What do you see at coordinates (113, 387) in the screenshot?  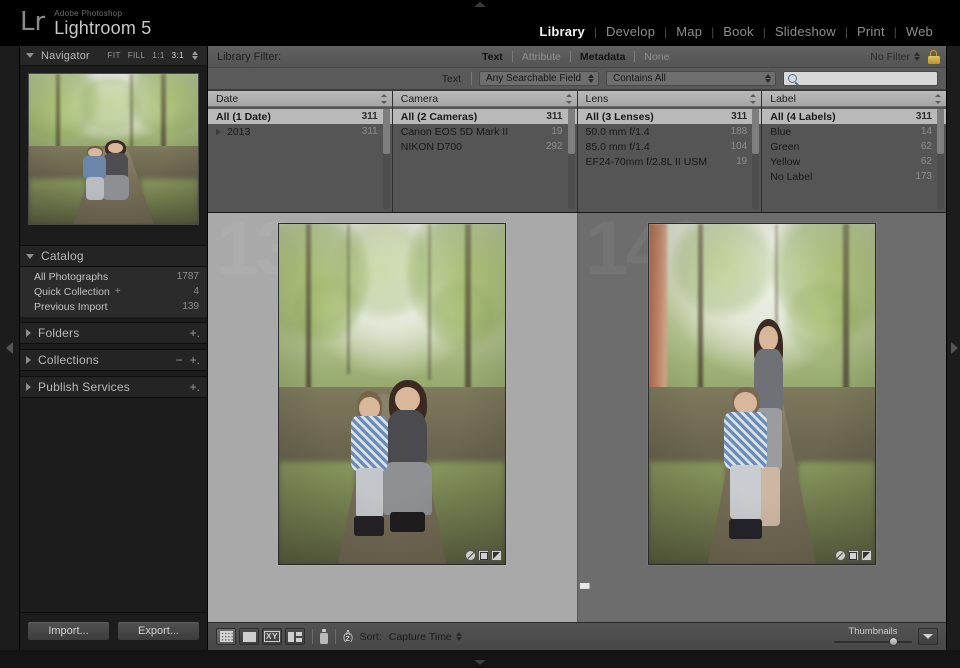 I see `publish-services-header: Publish Services +.` at bounding box center [113, 387].